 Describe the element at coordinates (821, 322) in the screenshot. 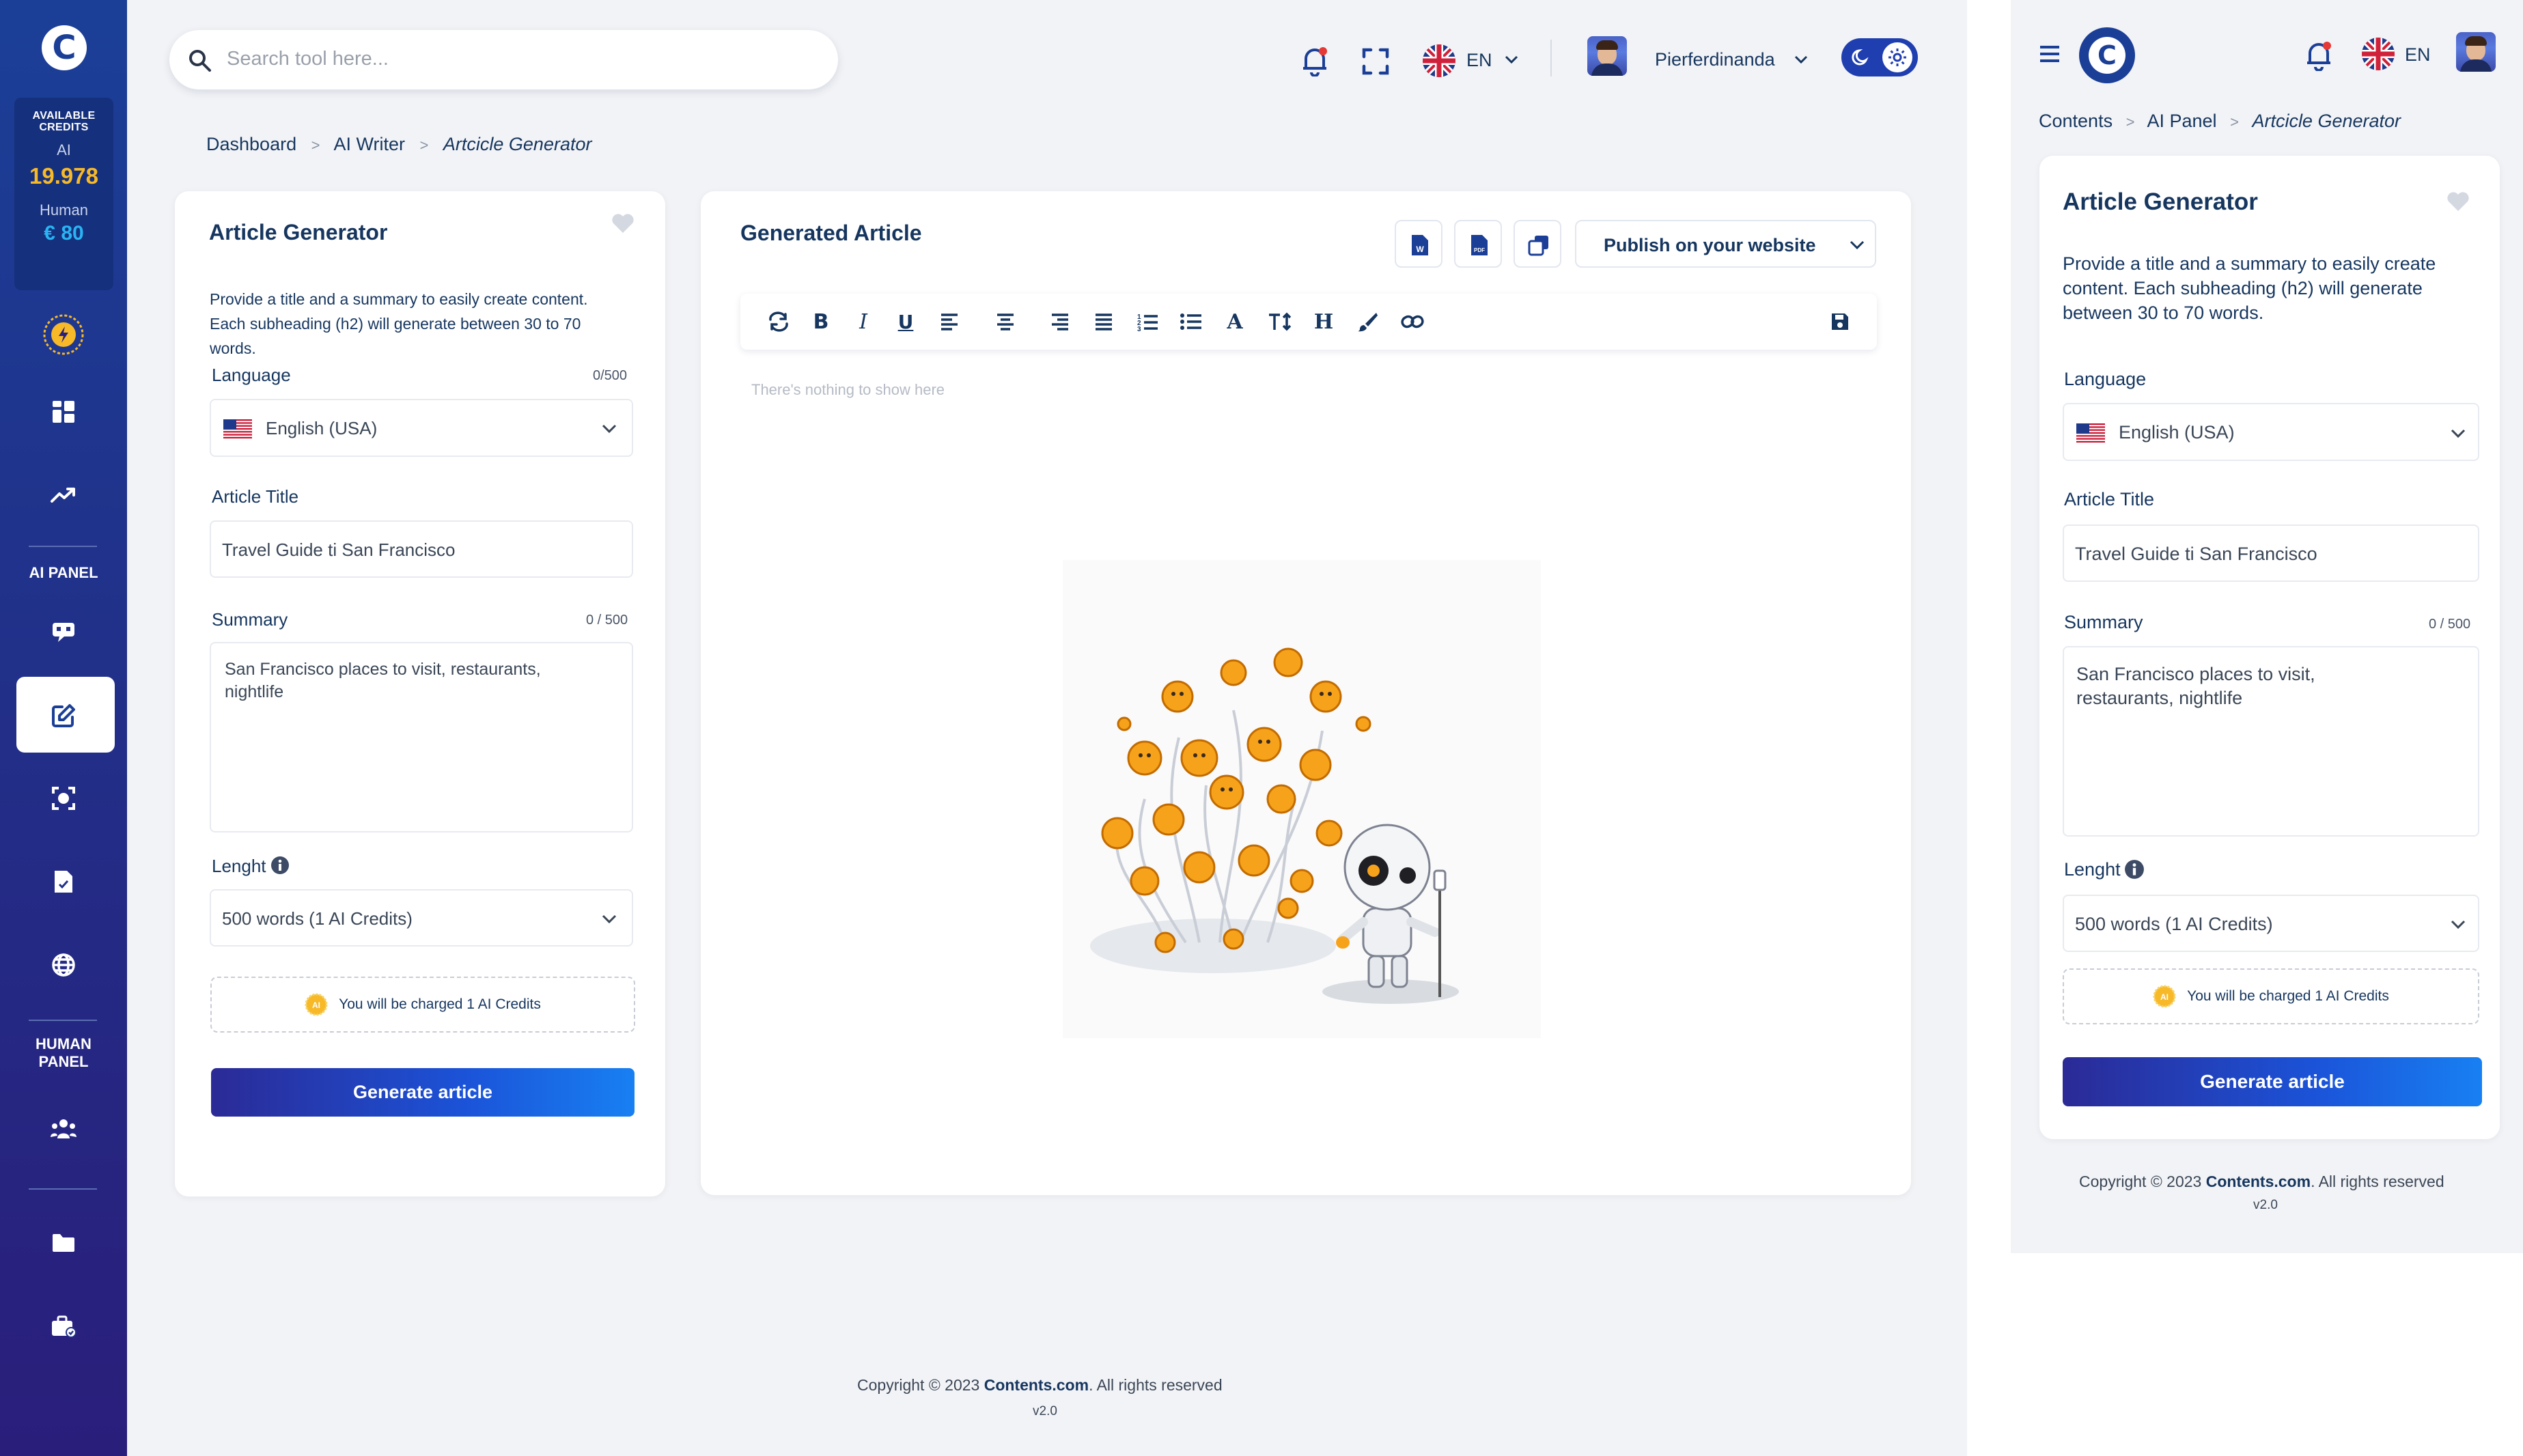

I see `bold-icon: B` at that location.